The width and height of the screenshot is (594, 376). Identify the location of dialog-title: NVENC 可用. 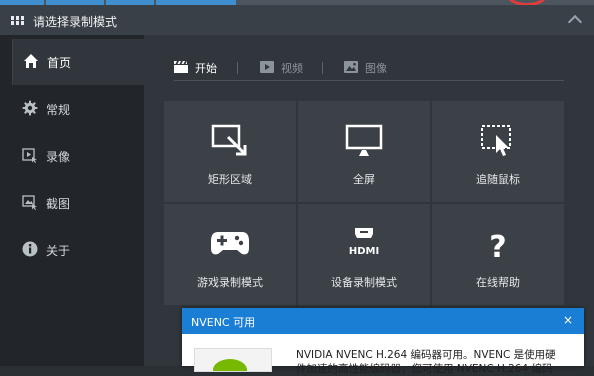
(223, 322).